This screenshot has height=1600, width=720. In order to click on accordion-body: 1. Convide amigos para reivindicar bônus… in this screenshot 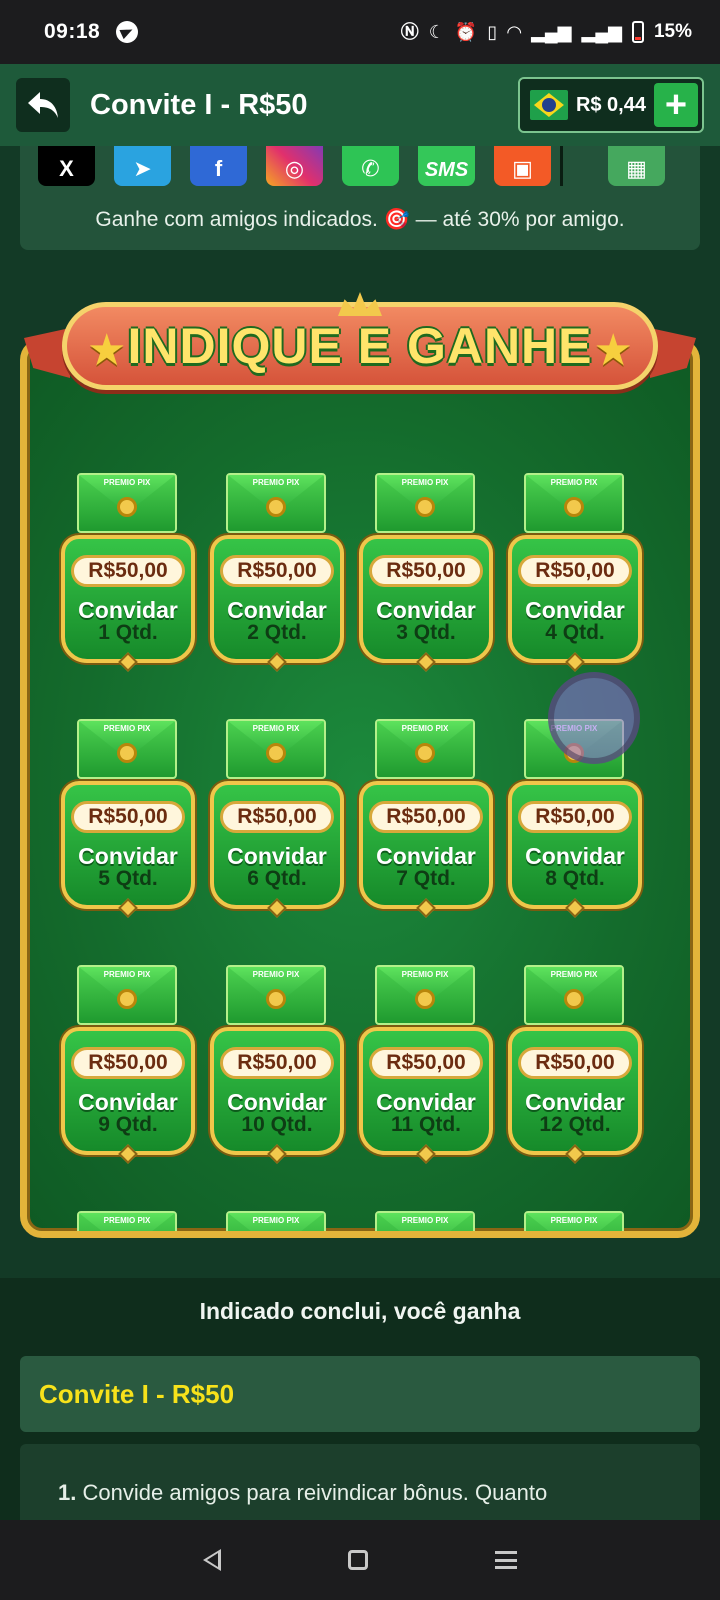, I will do `click(360, 1484)`.